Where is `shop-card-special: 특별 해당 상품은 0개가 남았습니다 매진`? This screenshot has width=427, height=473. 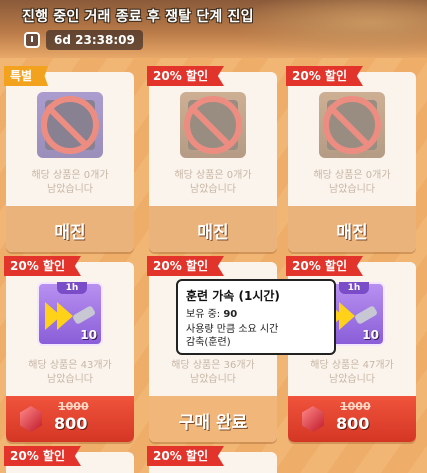
shop-card-special: 특별 해당 상품은 0개가 남았습니다 매진 is located at coordinates (69, 159).